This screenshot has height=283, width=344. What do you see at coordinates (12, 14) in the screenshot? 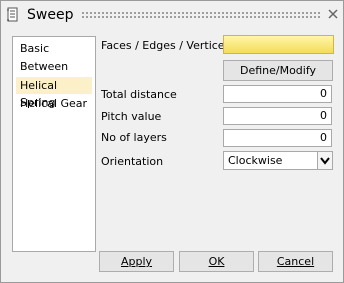
I see `sweep-icon` at bounding box center [12, 14].